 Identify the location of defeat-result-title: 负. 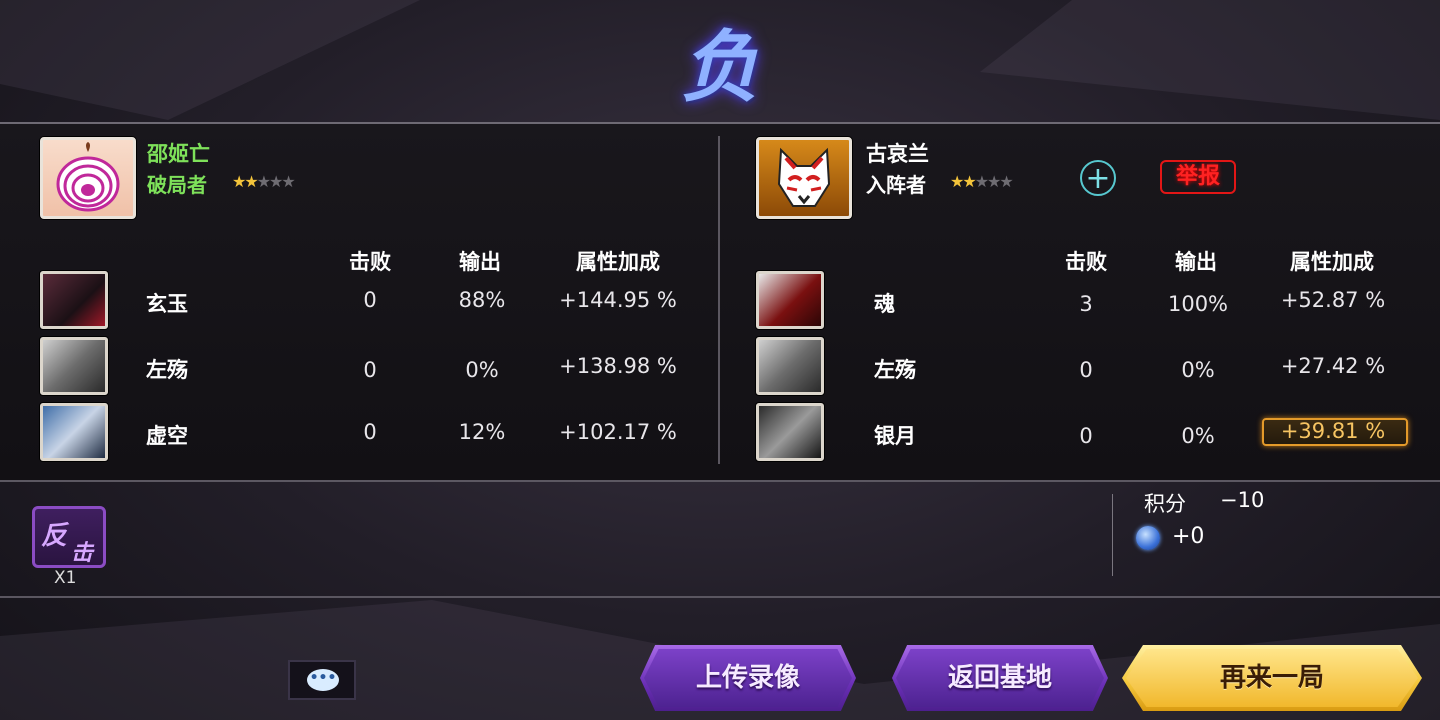
(719, 67).